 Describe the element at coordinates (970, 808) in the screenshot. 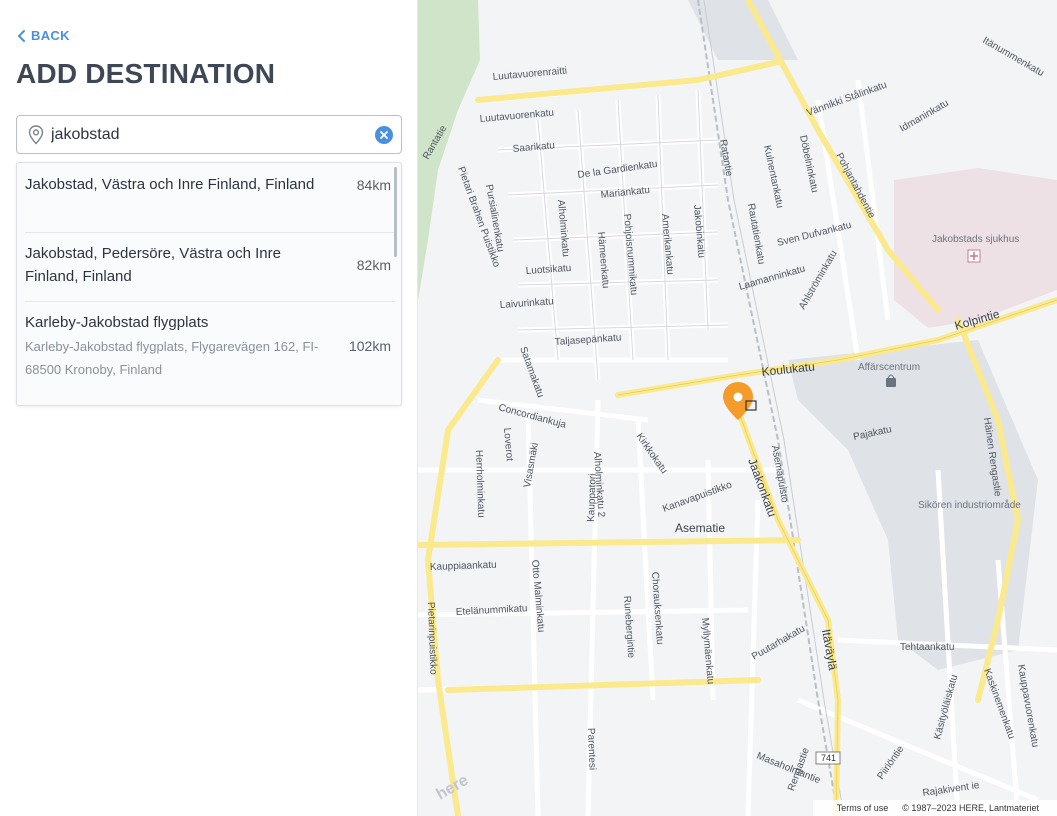

I see `copyright-text: © 1987–2023 HERE, Lantmateriet` at that location.